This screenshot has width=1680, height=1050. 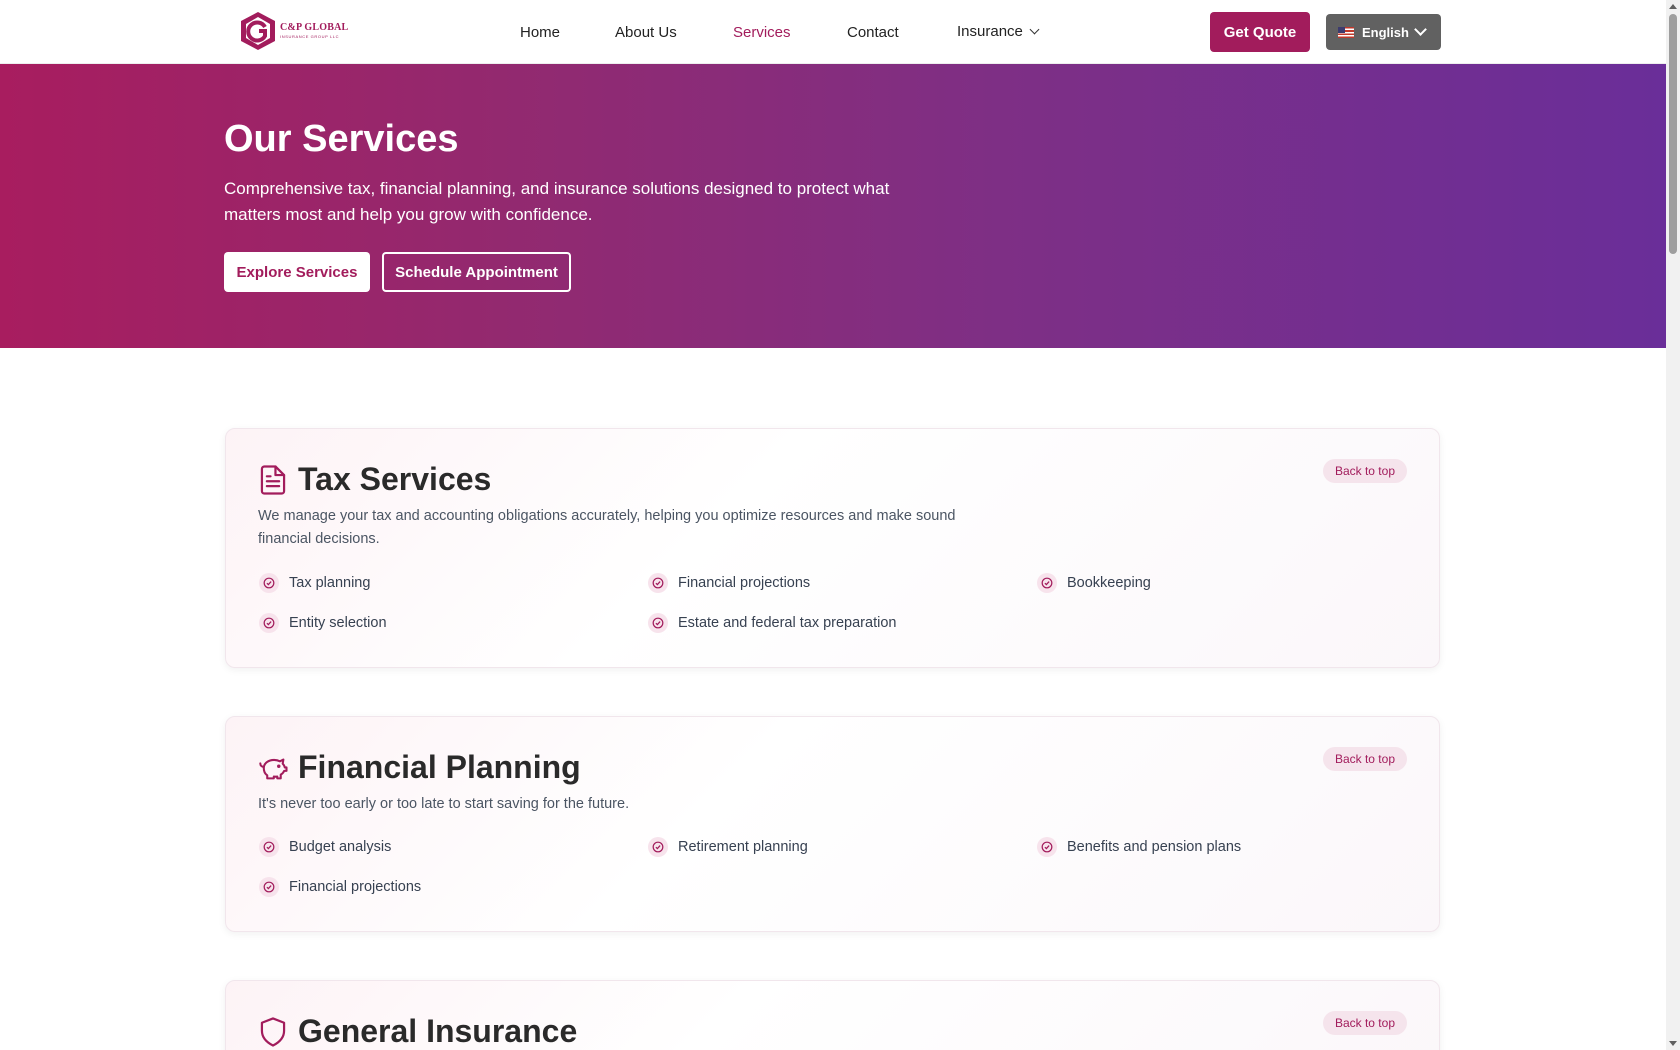 I want to click on page-title: Our Services, so click(x=341, y=139).